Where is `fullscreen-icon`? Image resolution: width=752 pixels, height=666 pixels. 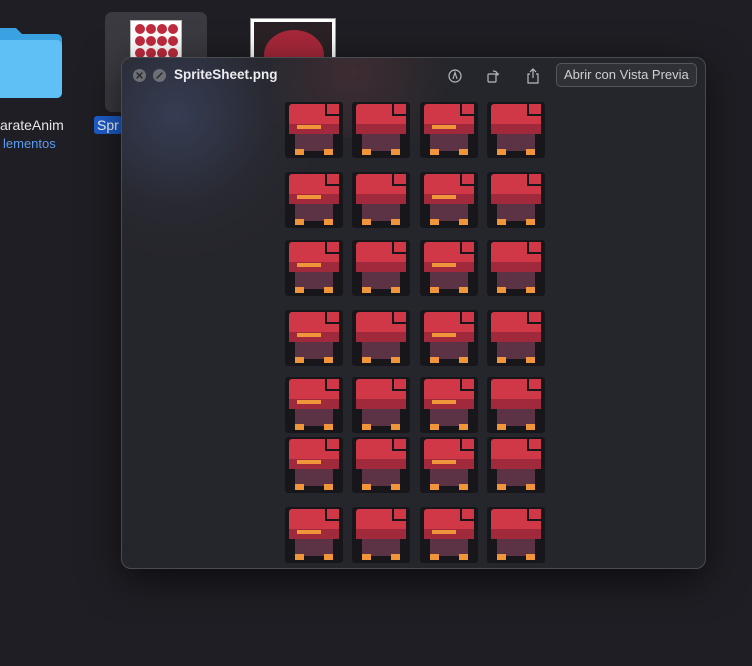 fullscreen-icon is located at coordinates (159, 75).